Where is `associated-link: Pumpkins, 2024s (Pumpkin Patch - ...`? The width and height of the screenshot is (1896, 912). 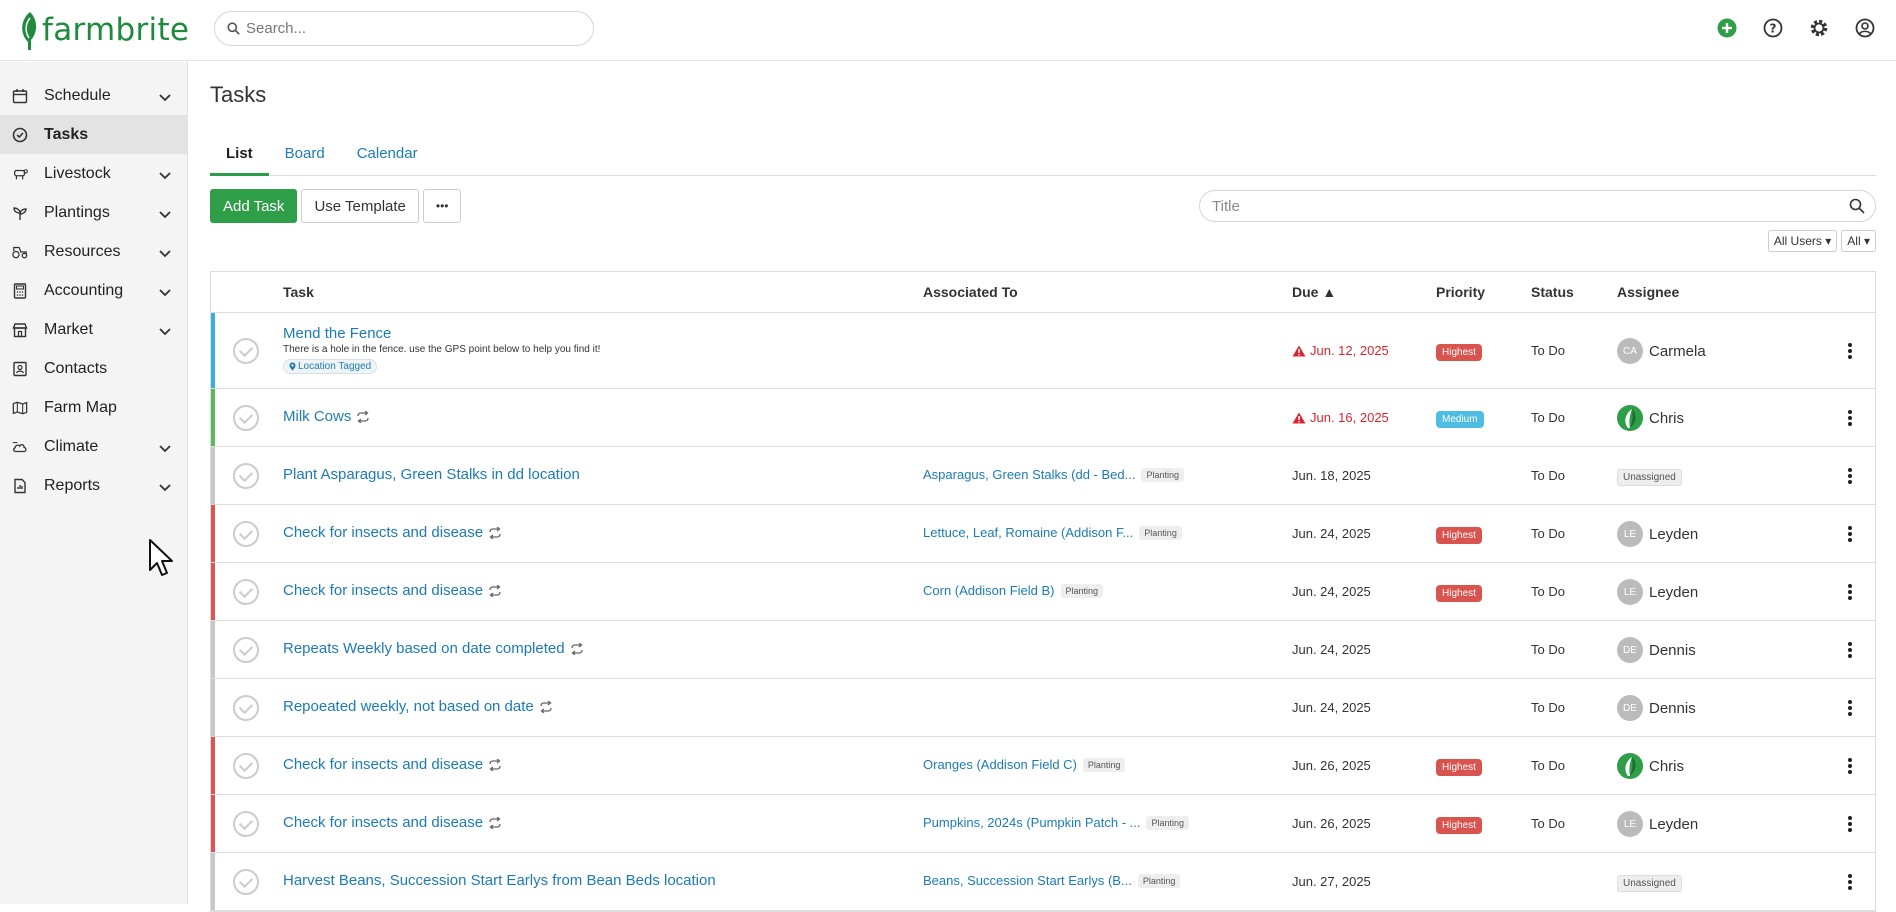 associated-link: Pumpkins, 2024s (Pumpkin Patch - ... is located at coordinates (1031, 822).